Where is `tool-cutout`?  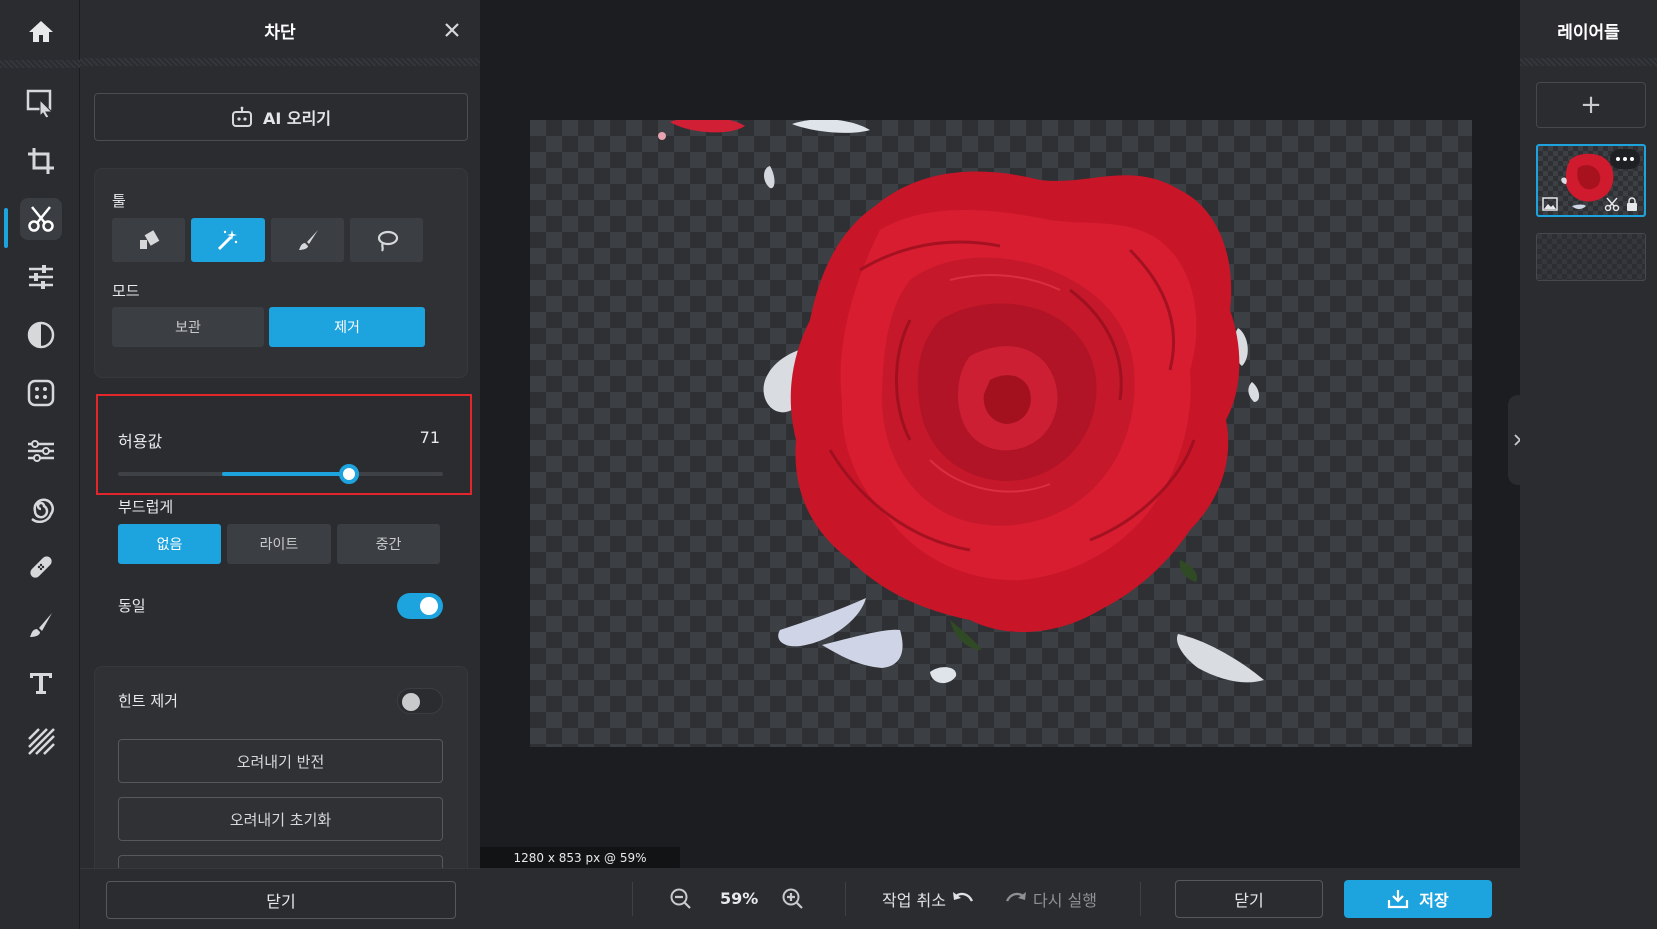
tool-cutout is located at coordinates (41, 219).